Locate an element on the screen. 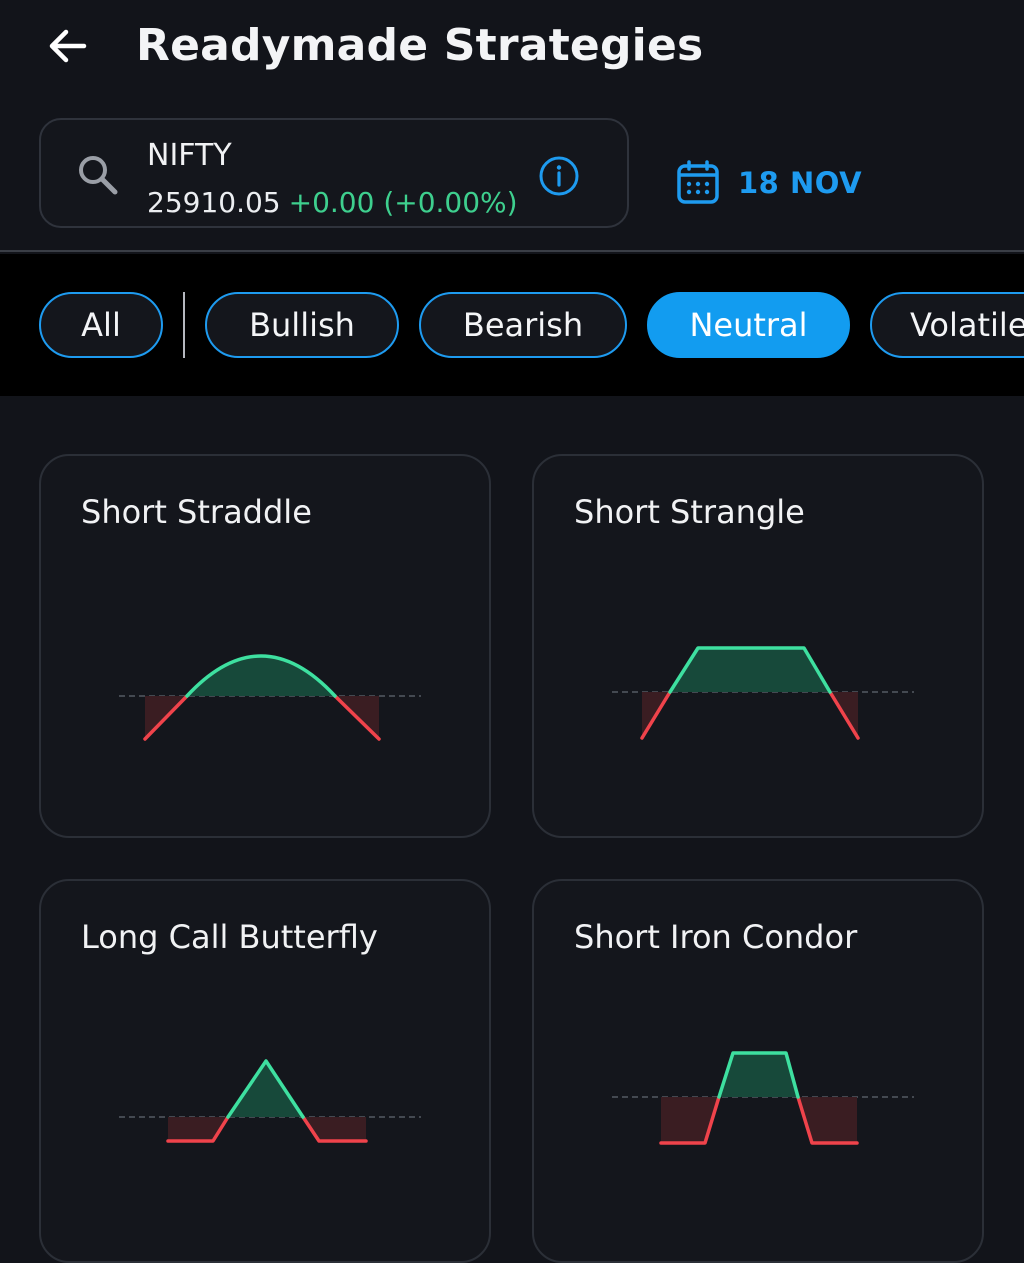 This screenshot has width=1024, height=1263. filter-chip-bullish: Bullish is located at coordinates (302, 325).